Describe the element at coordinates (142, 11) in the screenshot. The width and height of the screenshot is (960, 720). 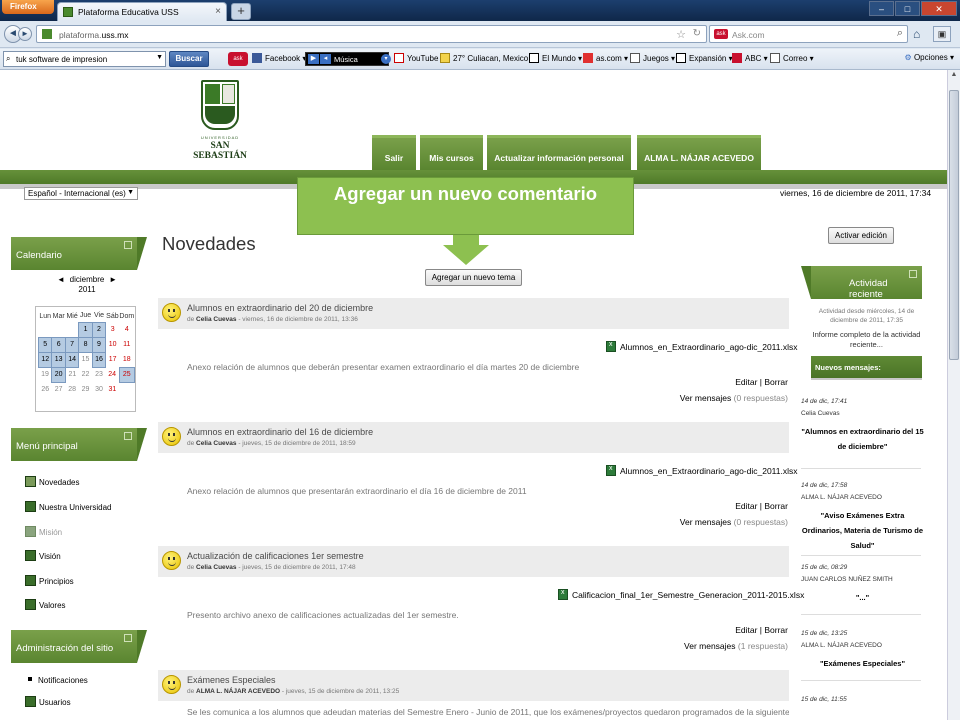
I see `tab-plataforma: Plataforma Educativa USS ×` at that location.